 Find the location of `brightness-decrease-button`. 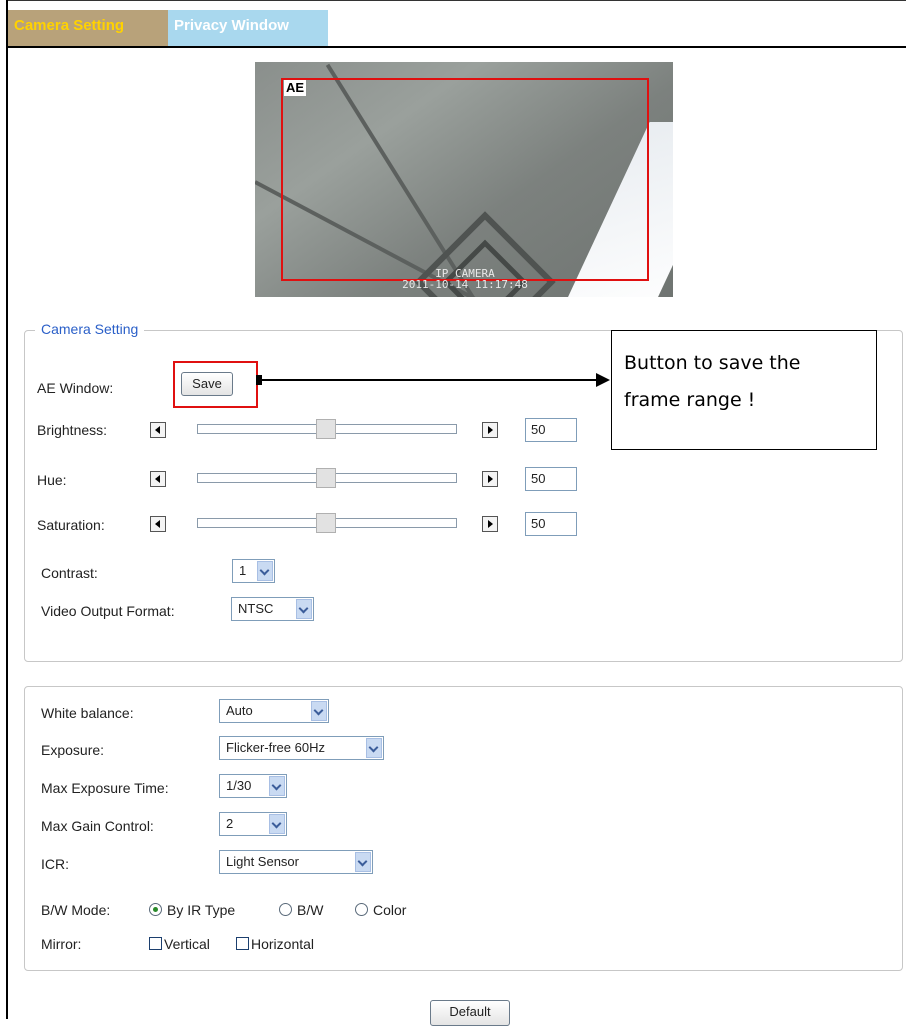

brightness-decrease-button is located at coordinates (158, 430).